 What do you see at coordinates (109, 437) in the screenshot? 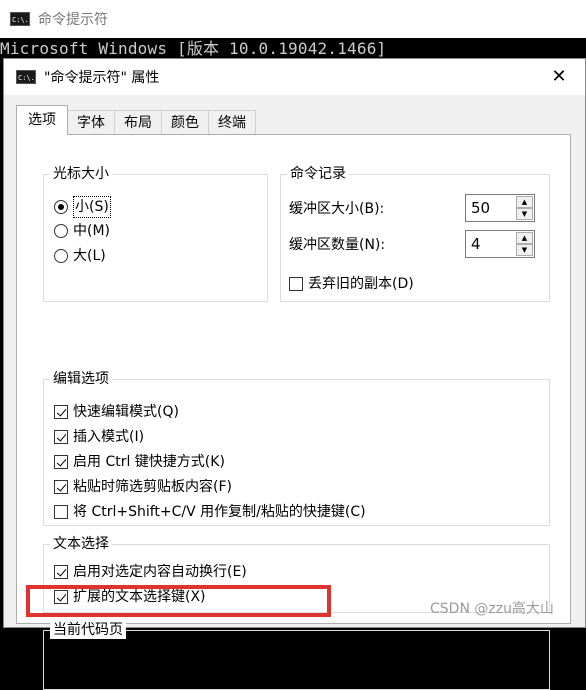
I see `insert-mode-label: 插入模式(I)` at bounding box center [109, 437].